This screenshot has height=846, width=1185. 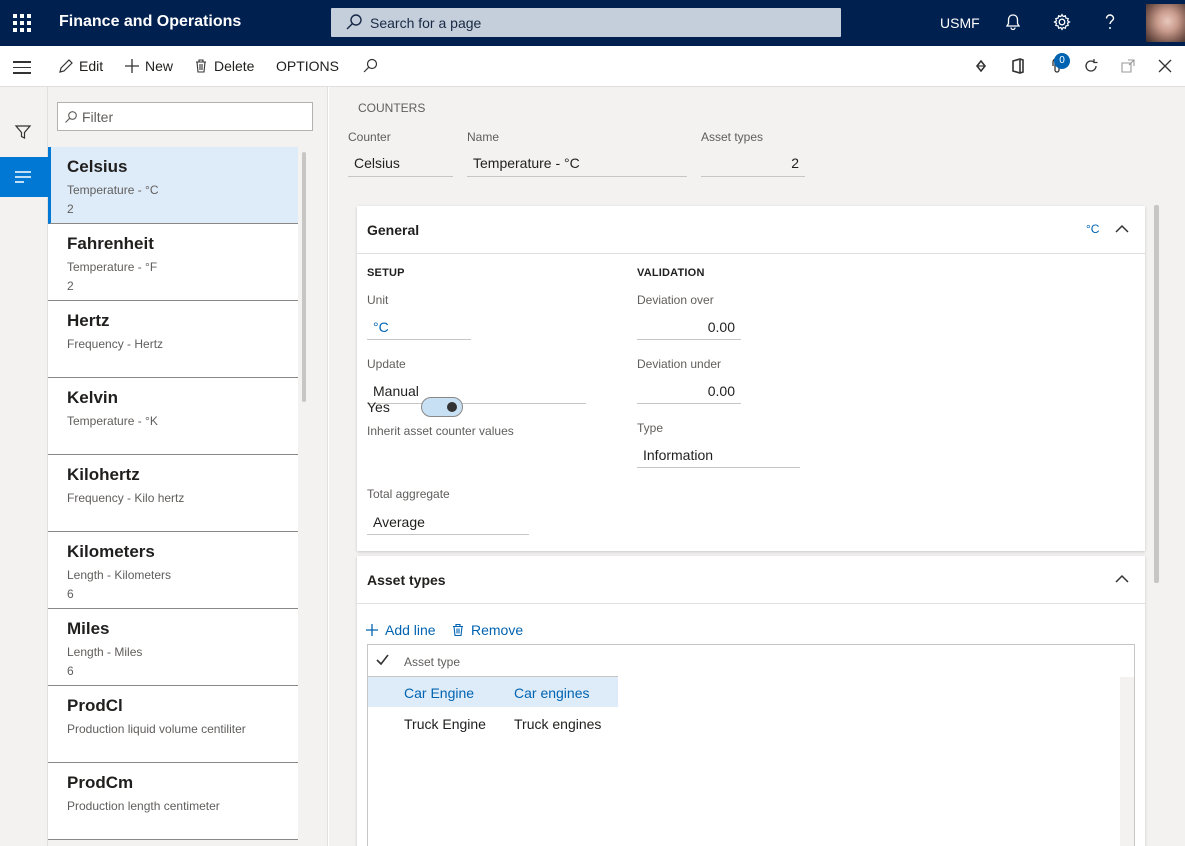 I want to click on name-label: Name, so click(x=483, y=137).